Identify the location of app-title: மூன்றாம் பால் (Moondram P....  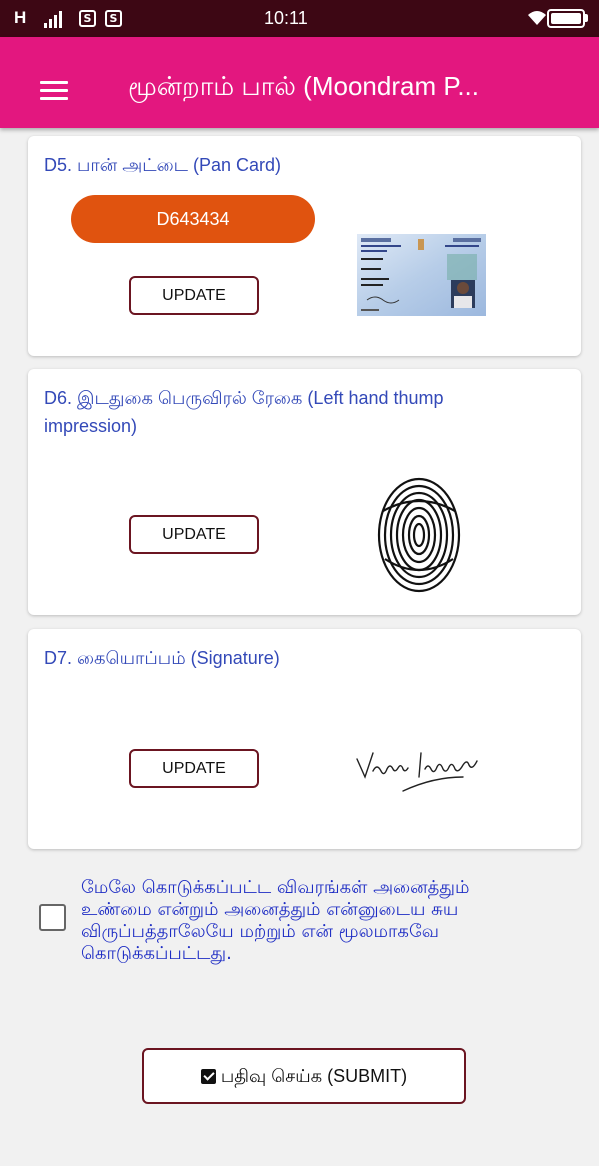
(303, 86).